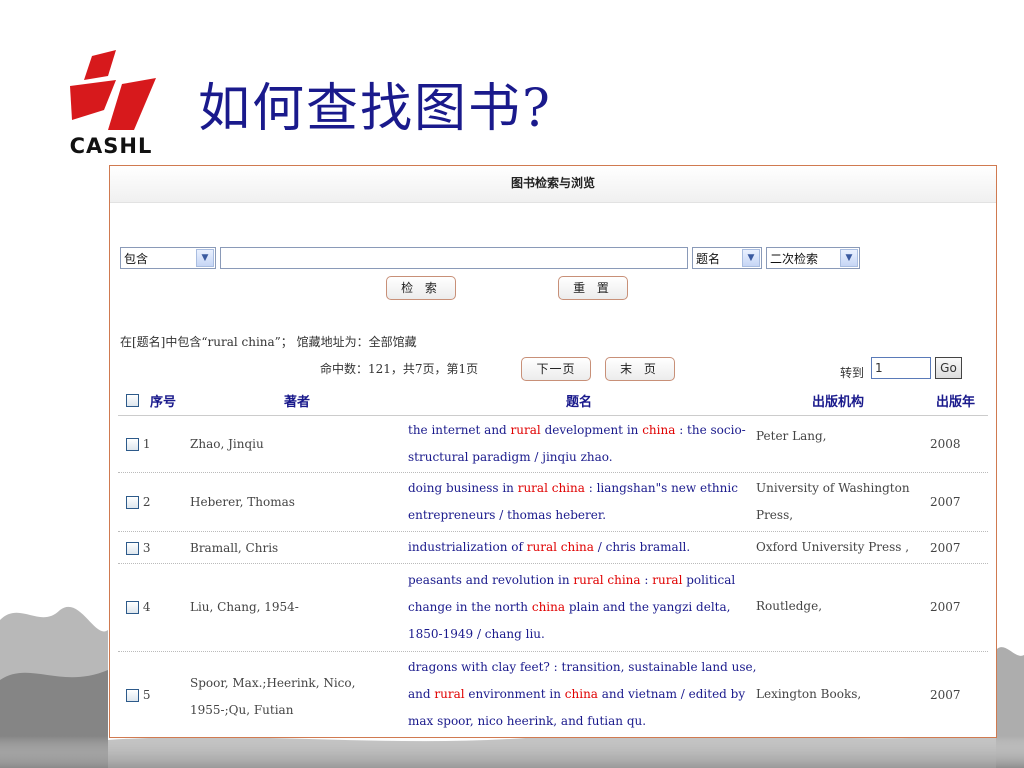 The image size is (1024, 768). What do you see at coordinates (234, 548) in the screenshot?
I see `row-author: Bramall, Chris` at bounding box center [234, 548].